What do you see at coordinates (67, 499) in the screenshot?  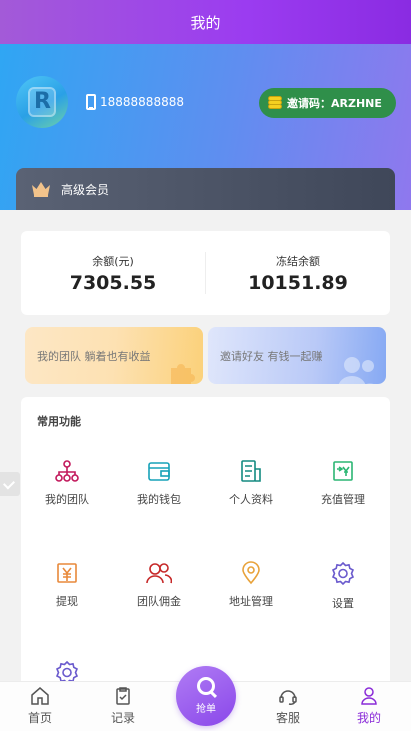 I see `func-label: 我的团队` at bounding box center [67, 499].